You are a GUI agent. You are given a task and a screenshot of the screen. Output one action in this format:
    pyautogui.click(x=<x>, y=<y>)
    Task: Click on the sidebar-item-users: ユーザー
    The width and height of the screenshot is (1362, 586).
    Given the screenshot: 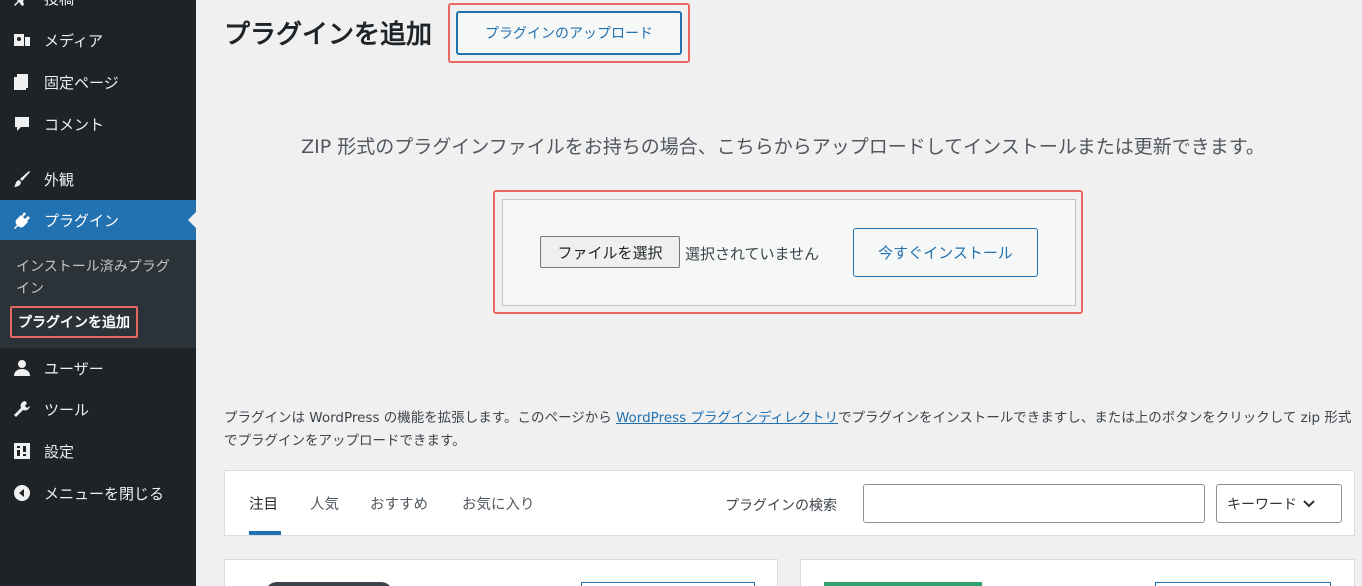 What is the action you would take?
    pyautogui.click(x=98, y=368)
    